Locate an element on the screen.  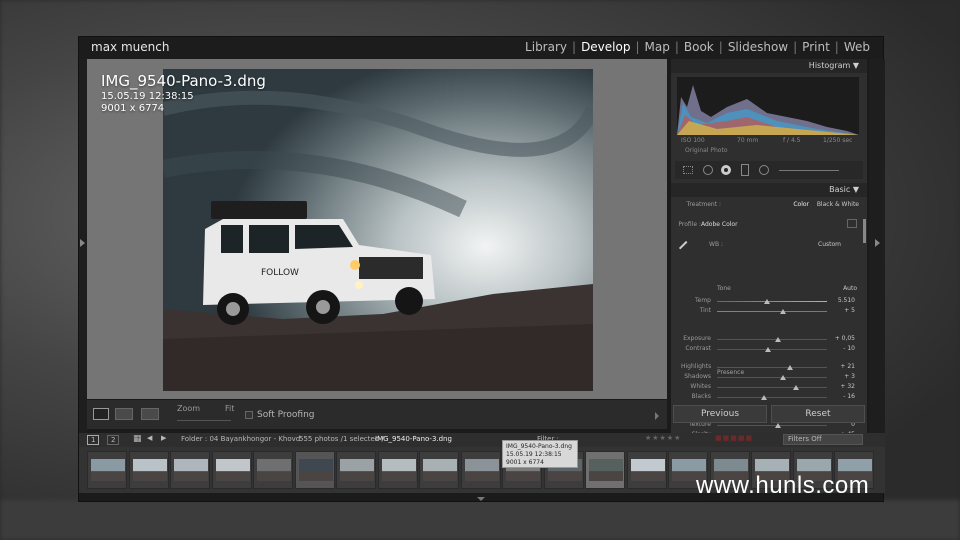
compare-button is located at coordinates (150, 414).